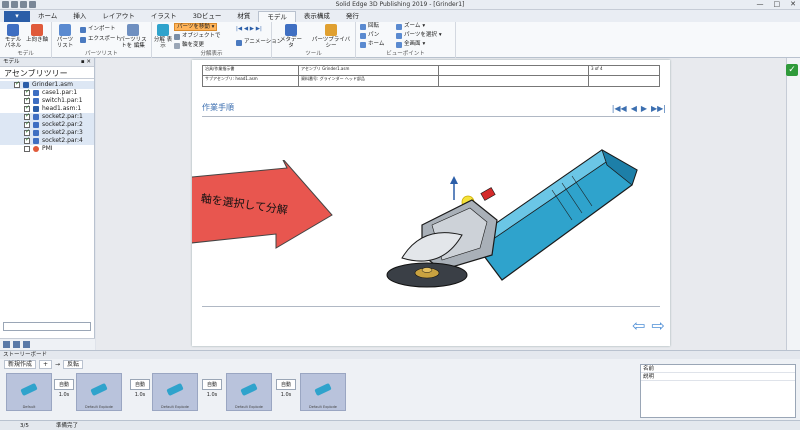  I want to click on edit-parts-list-button: パーツリストを 編集, so click(133, 36).